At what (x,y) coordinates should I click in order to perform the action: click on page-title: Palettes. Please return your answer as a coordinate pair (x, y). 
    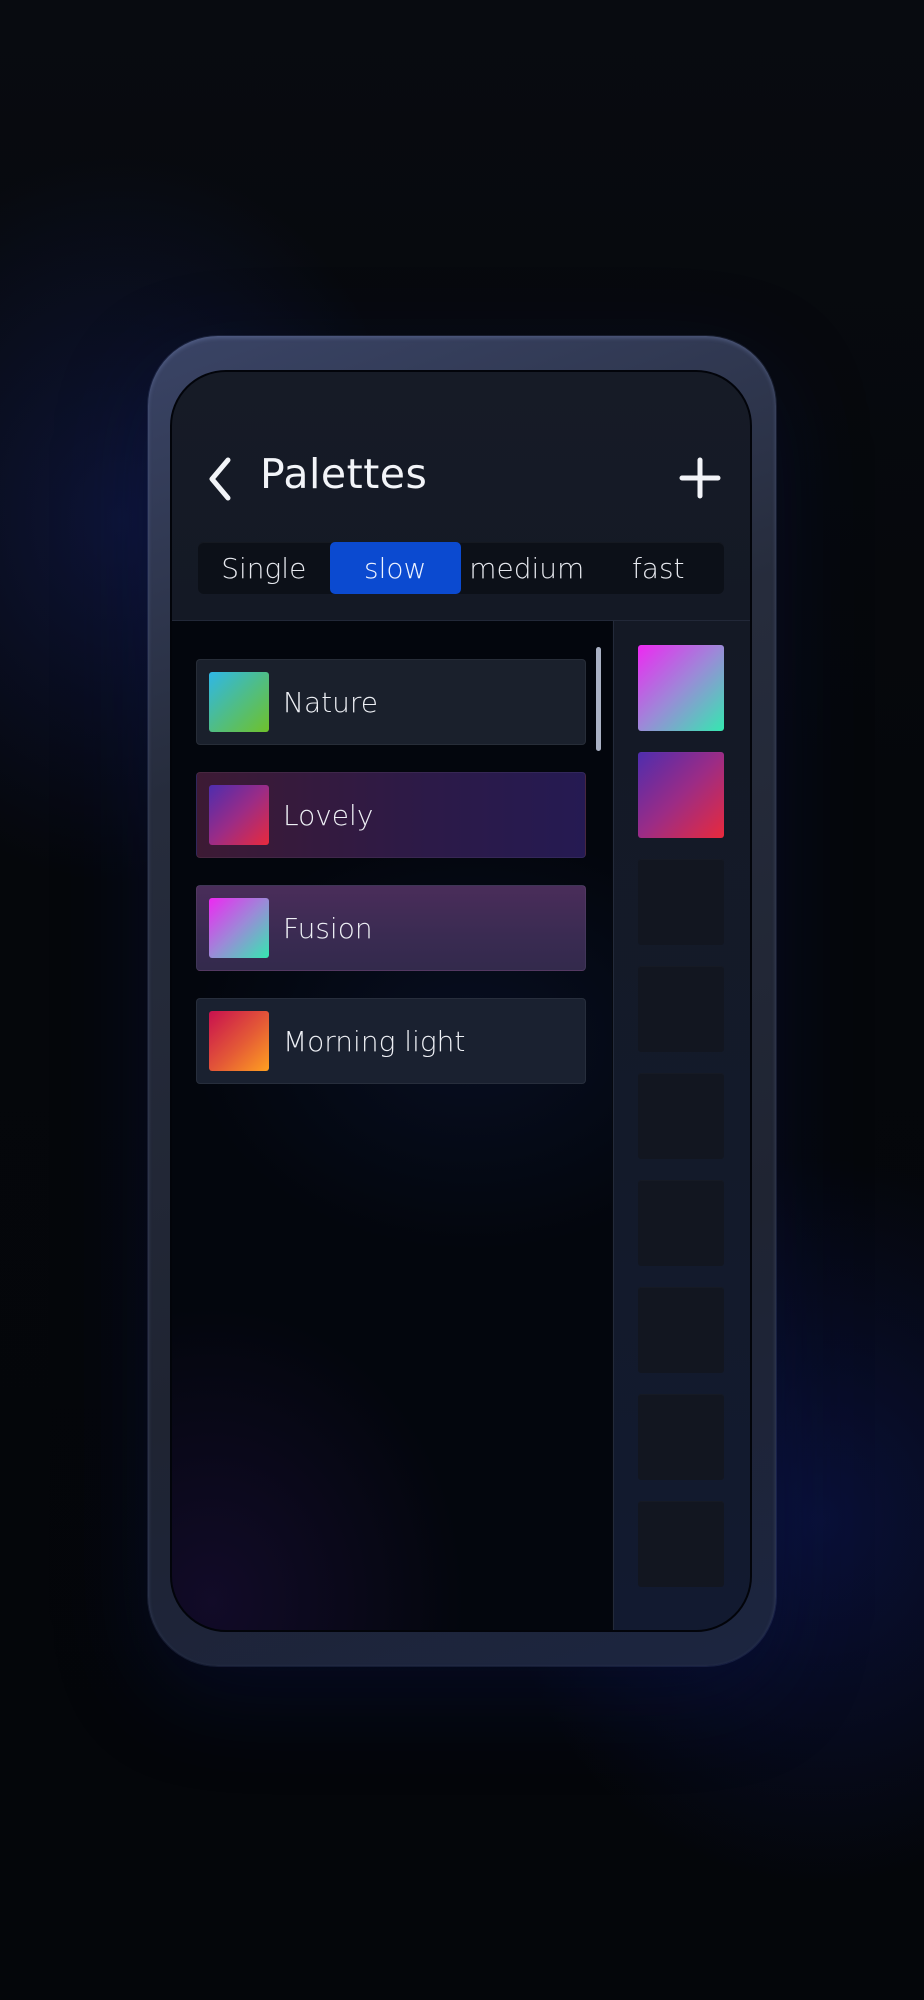
    Looking at the image, I should click on (344, 474).